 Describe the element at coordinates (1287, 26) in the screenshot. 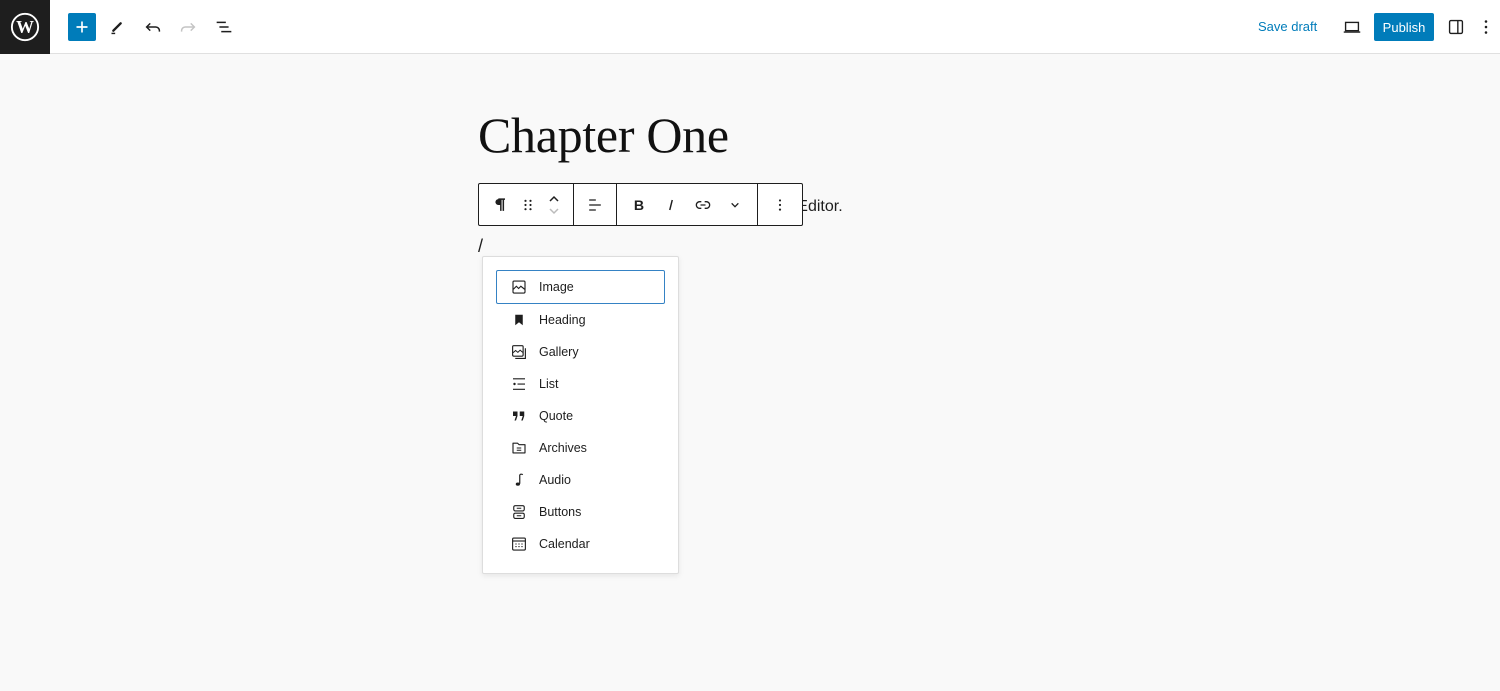

I see `save-draft-button: Save draft` at that location.